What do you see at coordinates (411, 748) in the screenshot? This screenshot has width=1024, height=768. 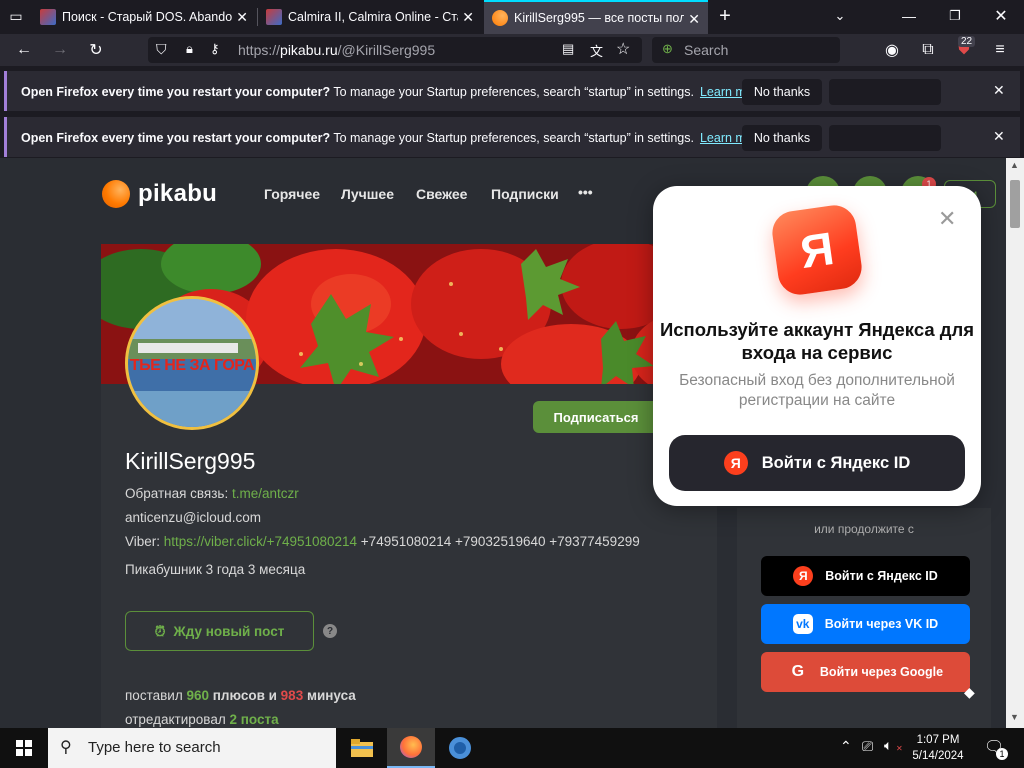 I see `firefox-taskbar-icon` at bounding box center [411, 748].